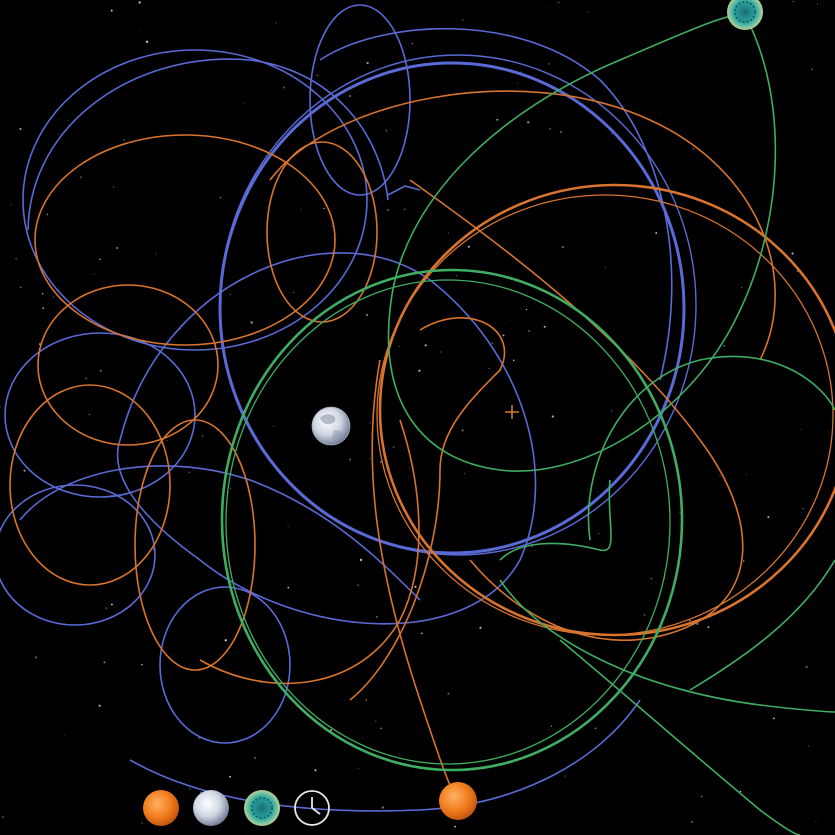 This screenshot has height=835, width=835. I want to click on sun-icon, so click(161, 808).